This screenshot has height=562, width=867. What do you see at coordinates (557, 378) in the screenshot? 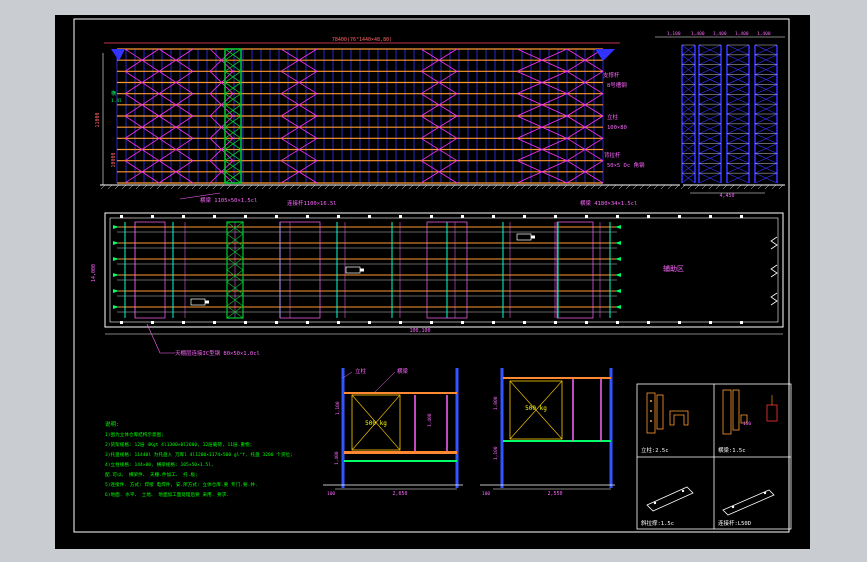
I see `detail-b-beam-top` at bounding box center [557, 378].